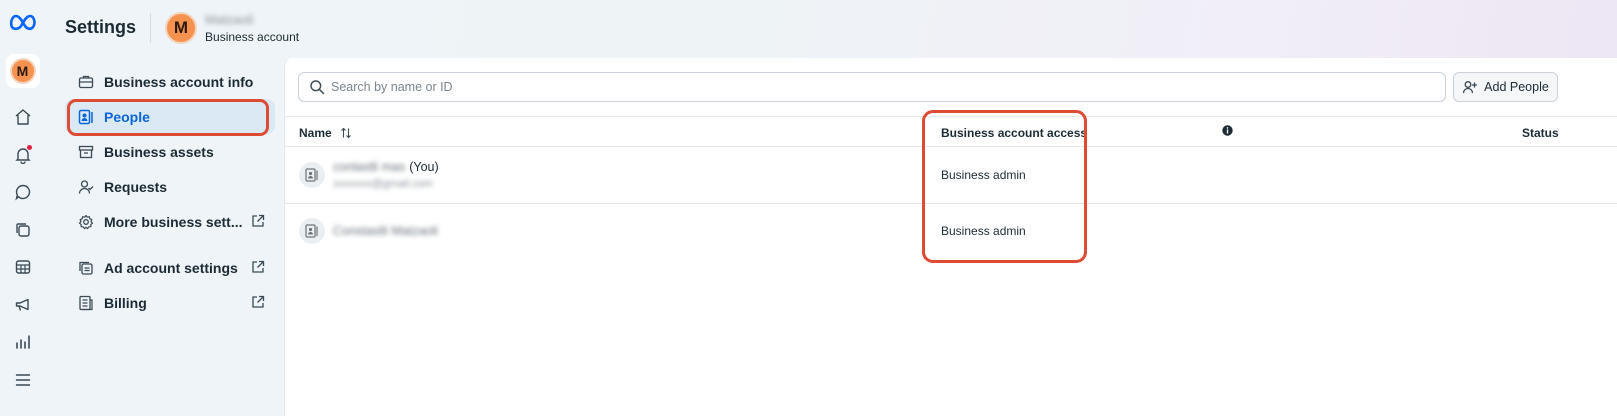 The width and height of the screenshot is (1617, 416). I want to click on nav-item-billing: Billing, so click(170, 302).